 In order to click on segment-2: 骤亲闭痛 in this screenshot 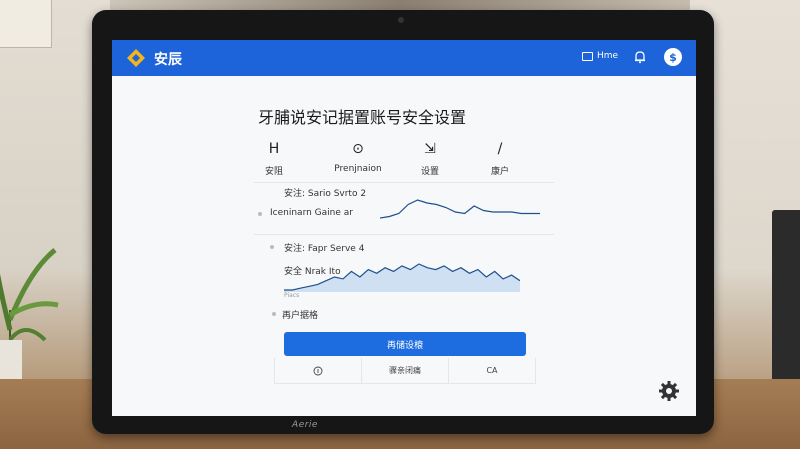, I will do `click(405, 370)`.